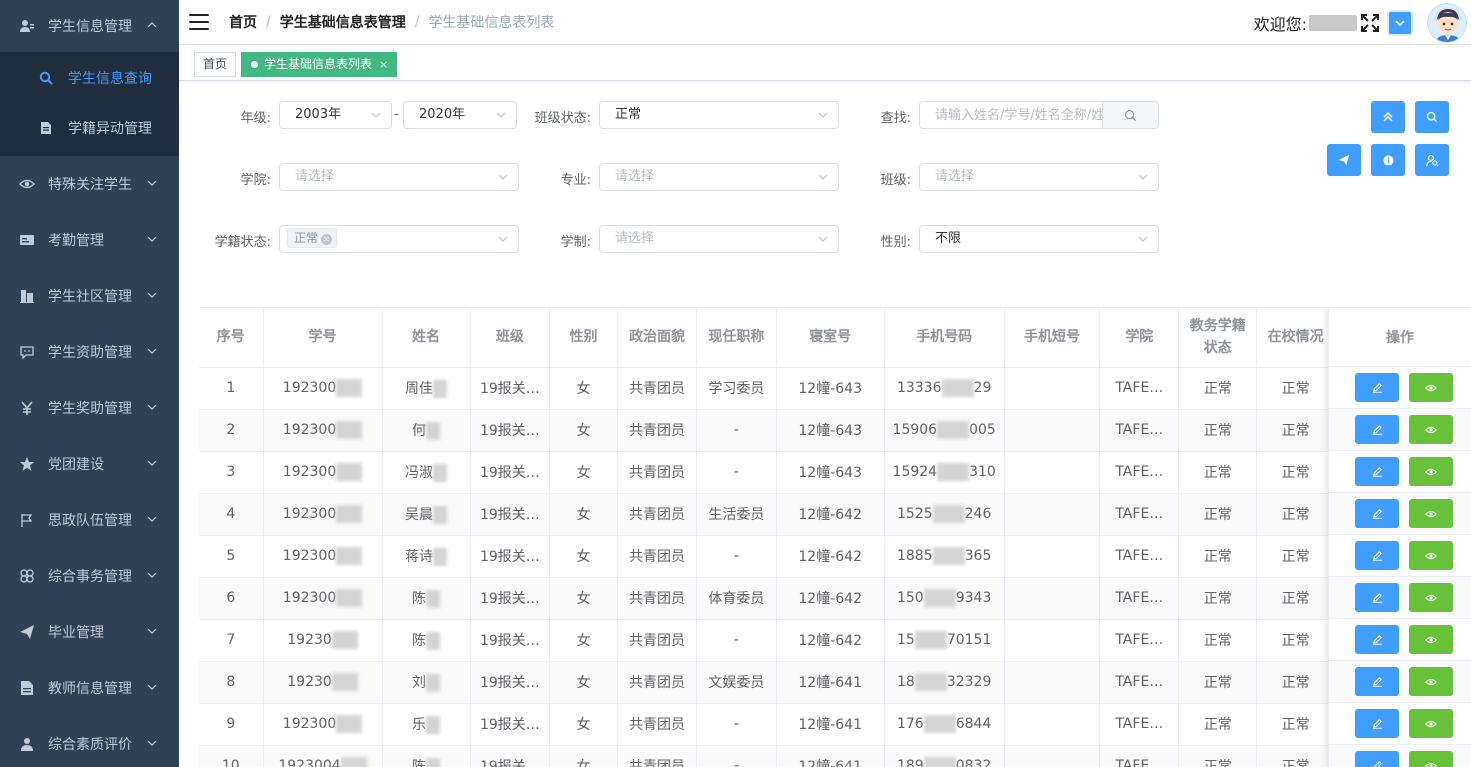 This screenshot has height=767, width=1471. Describe the element at coordinates (335, 115) in the screenshot. I see `grade-from-select: 2003年` at that location.